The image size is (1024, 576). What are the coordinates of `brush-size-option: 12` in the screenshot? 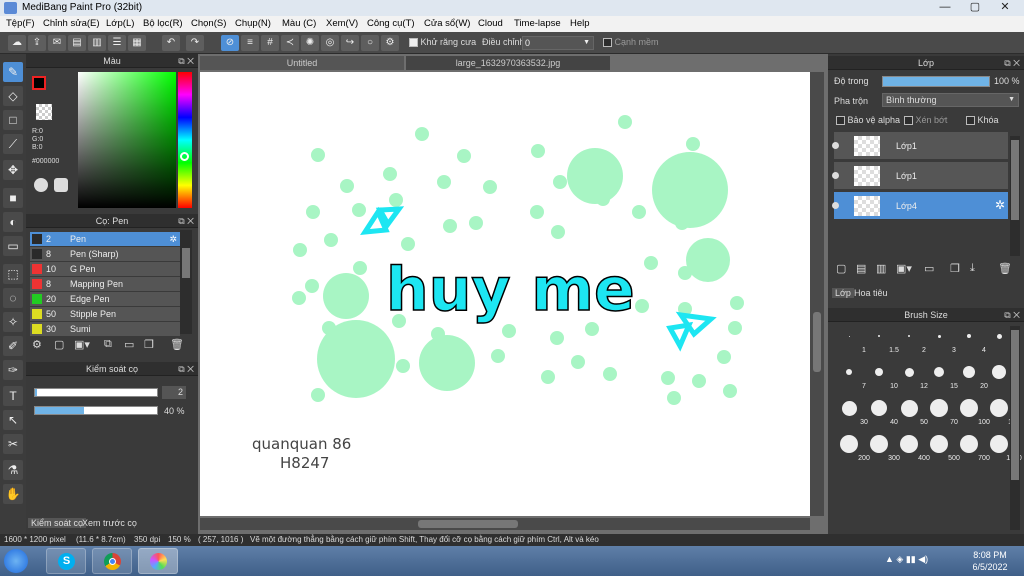 It's located at (911, 375).